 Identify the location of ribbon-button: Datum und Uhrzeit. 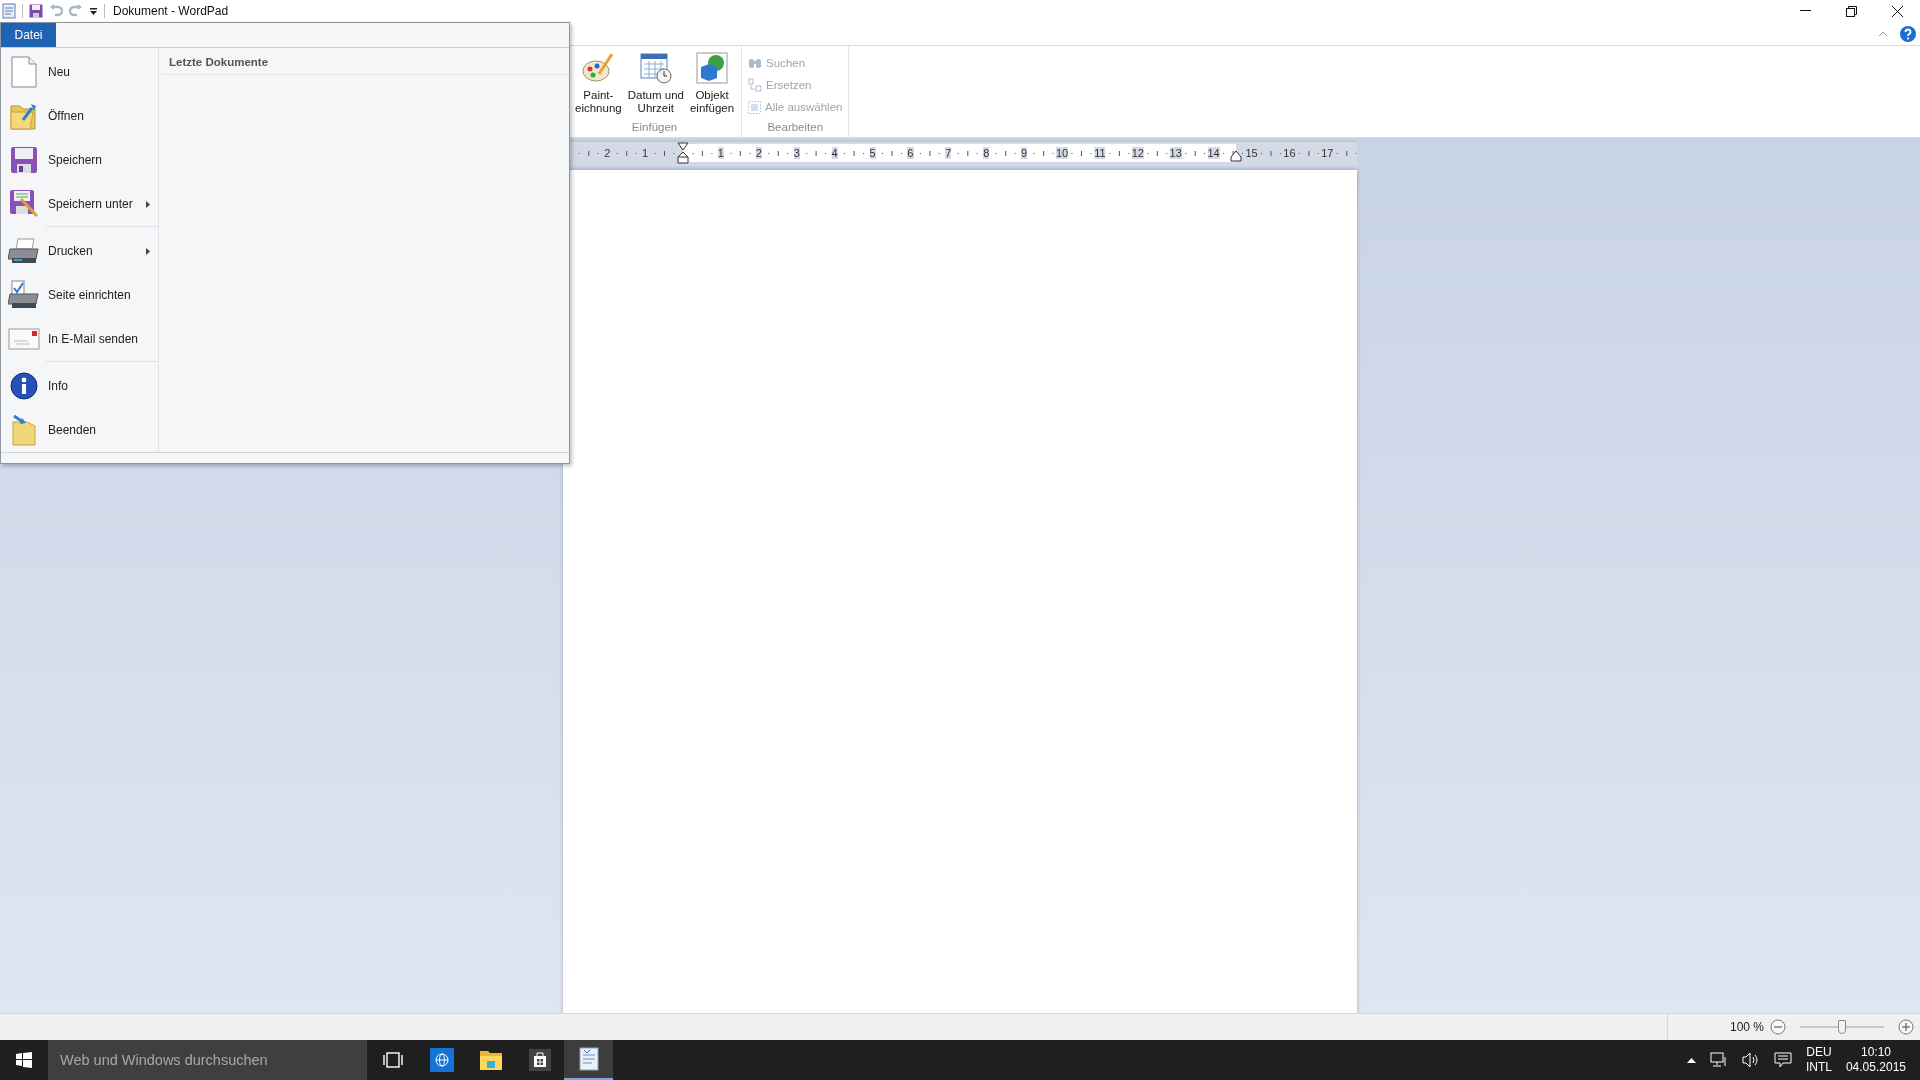
(655, 83).